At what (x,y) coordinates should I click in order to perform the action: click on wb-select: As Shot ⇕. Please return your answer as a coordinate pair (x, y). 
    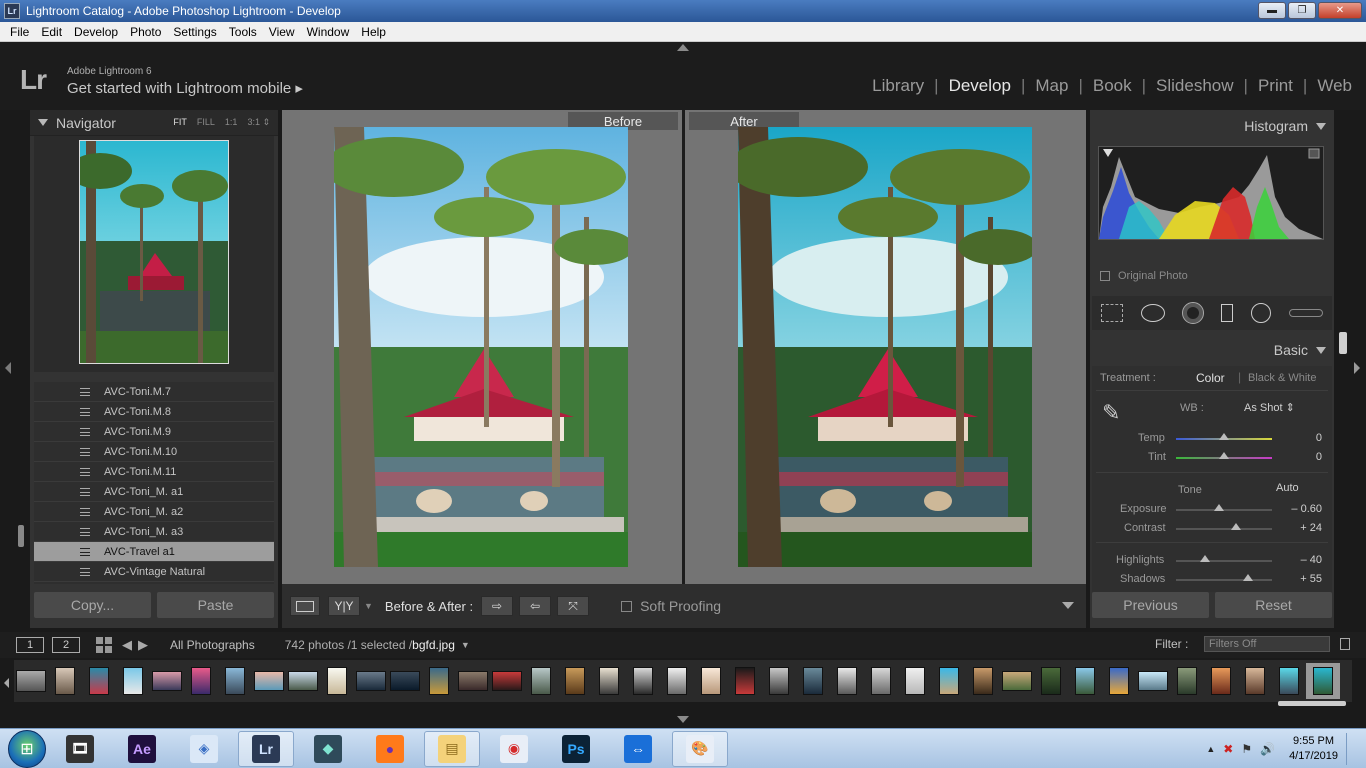
    Looking at the image, I should click on (1269, 407).